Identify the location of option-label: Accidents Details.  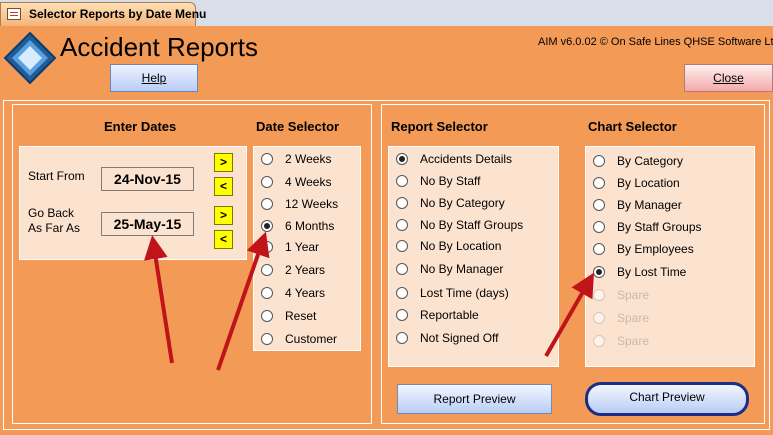
(466, 159).